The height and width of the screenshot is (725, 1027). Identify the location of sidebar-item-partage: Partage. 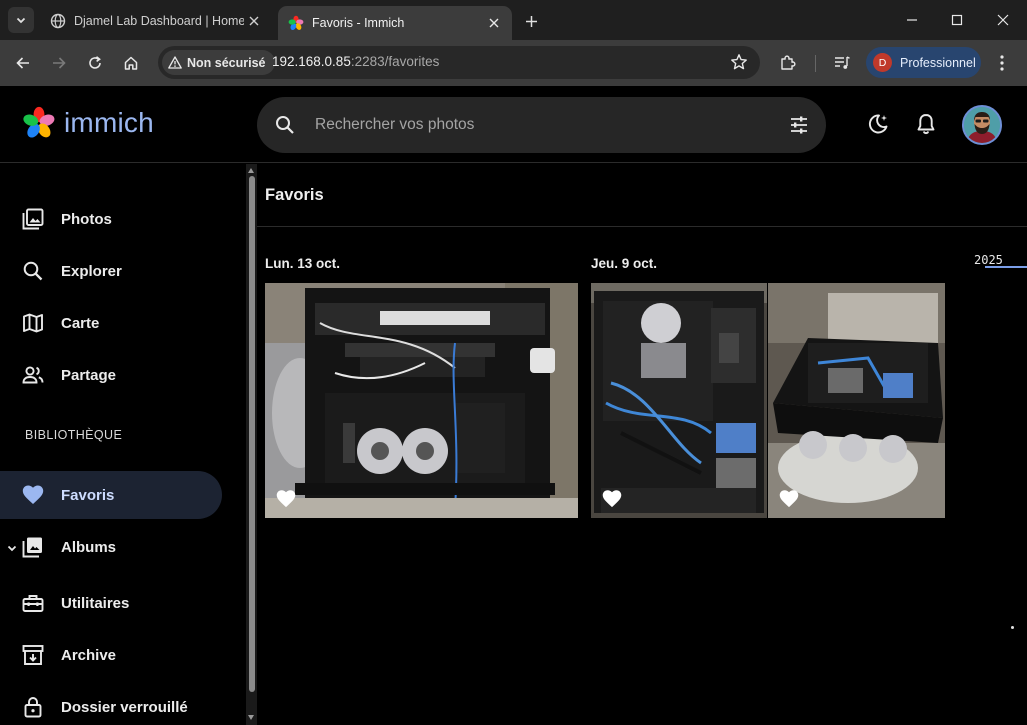
(111, 375).